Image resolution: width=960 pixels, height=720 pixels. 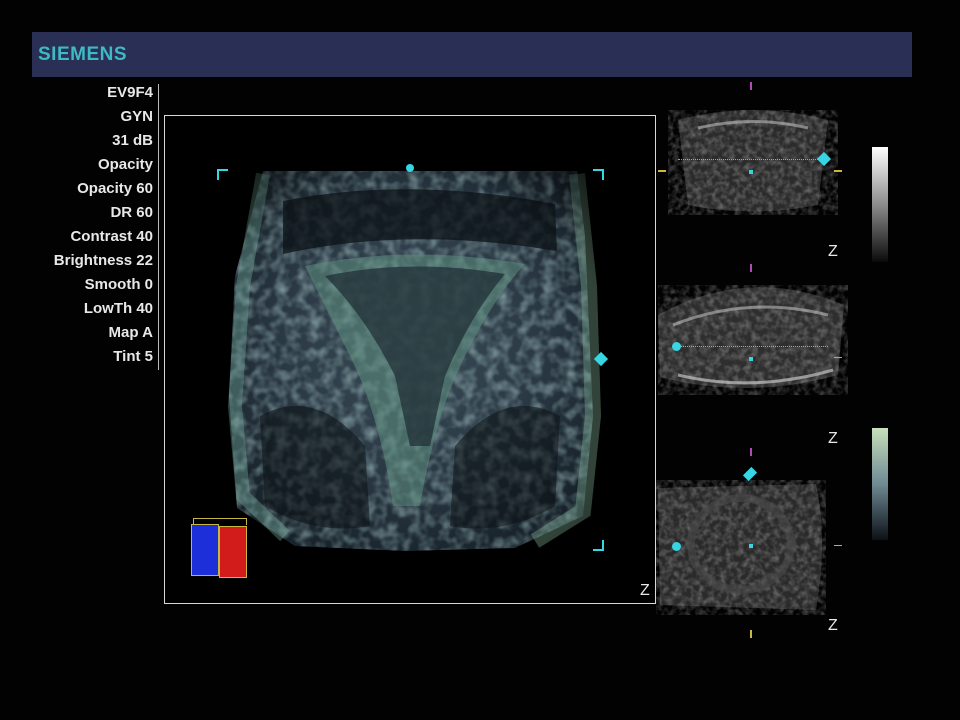 What do you see at coordinates (833, 625) in the screenshot?
I see `plane-c-axis-z-label-bottom: Z` at bounding box center [833, 625].